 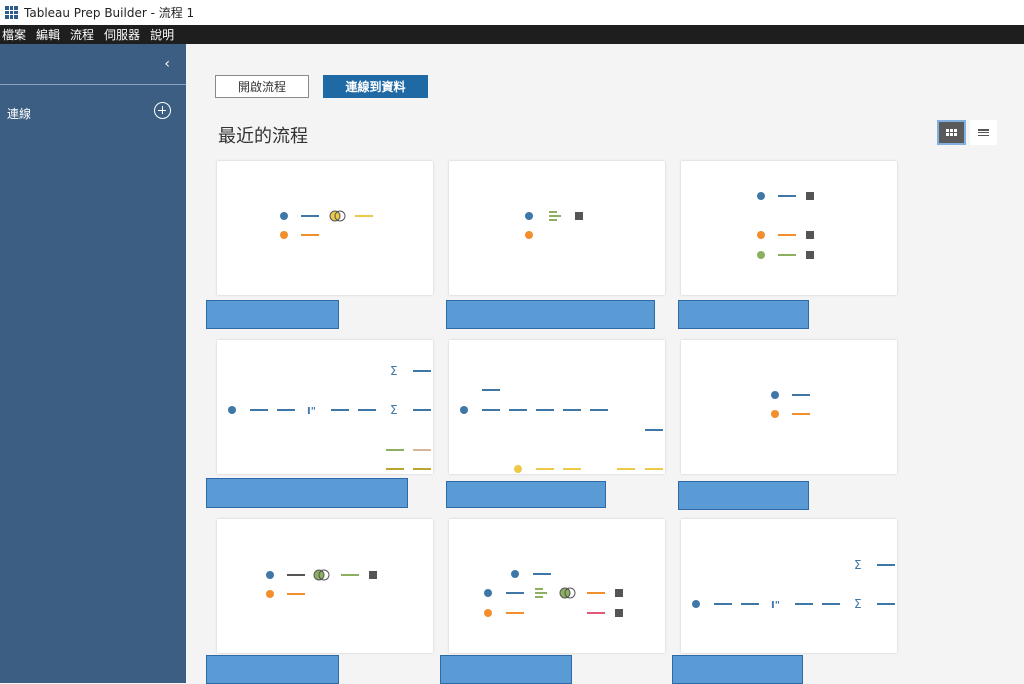 What do you see at coordinates (793, 584) in the screenshot?
I see `flow-thumbnail: Σ I" Σ` at bounding box center [793, 584].